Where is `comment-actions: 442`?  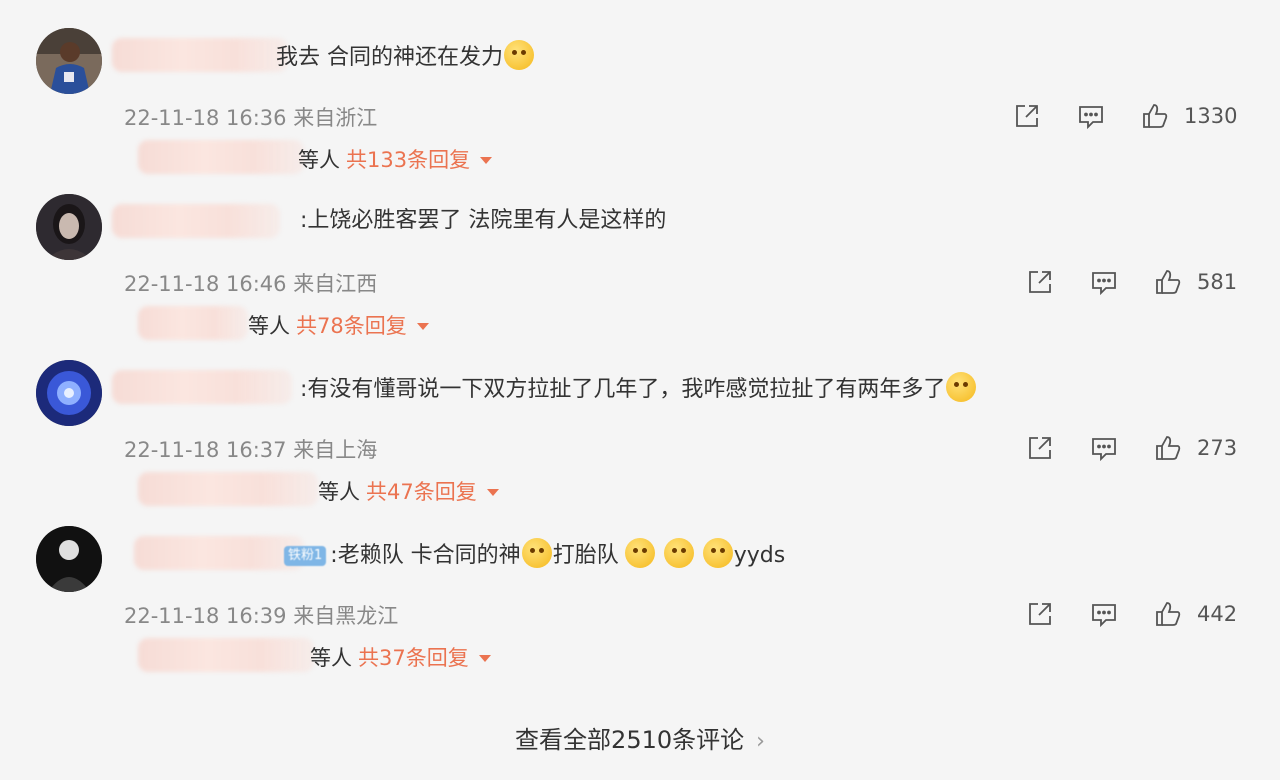 comment-actions: 442 is located at coordinates (1131, 614).